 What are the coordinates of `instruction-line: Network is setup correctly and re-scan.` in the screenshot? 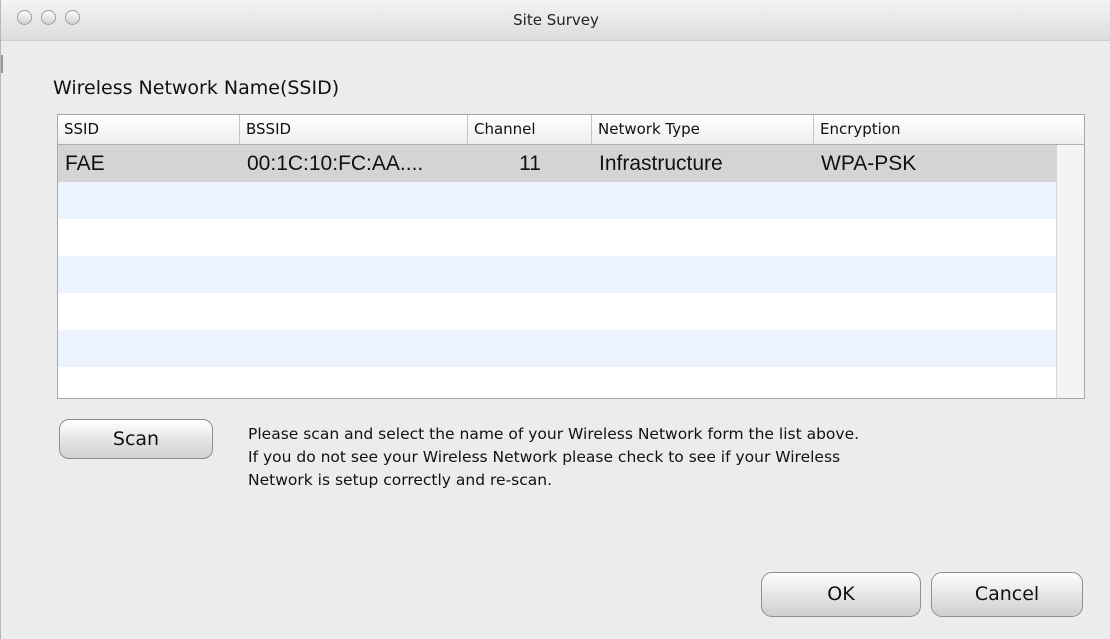 It's located at (400, 480).